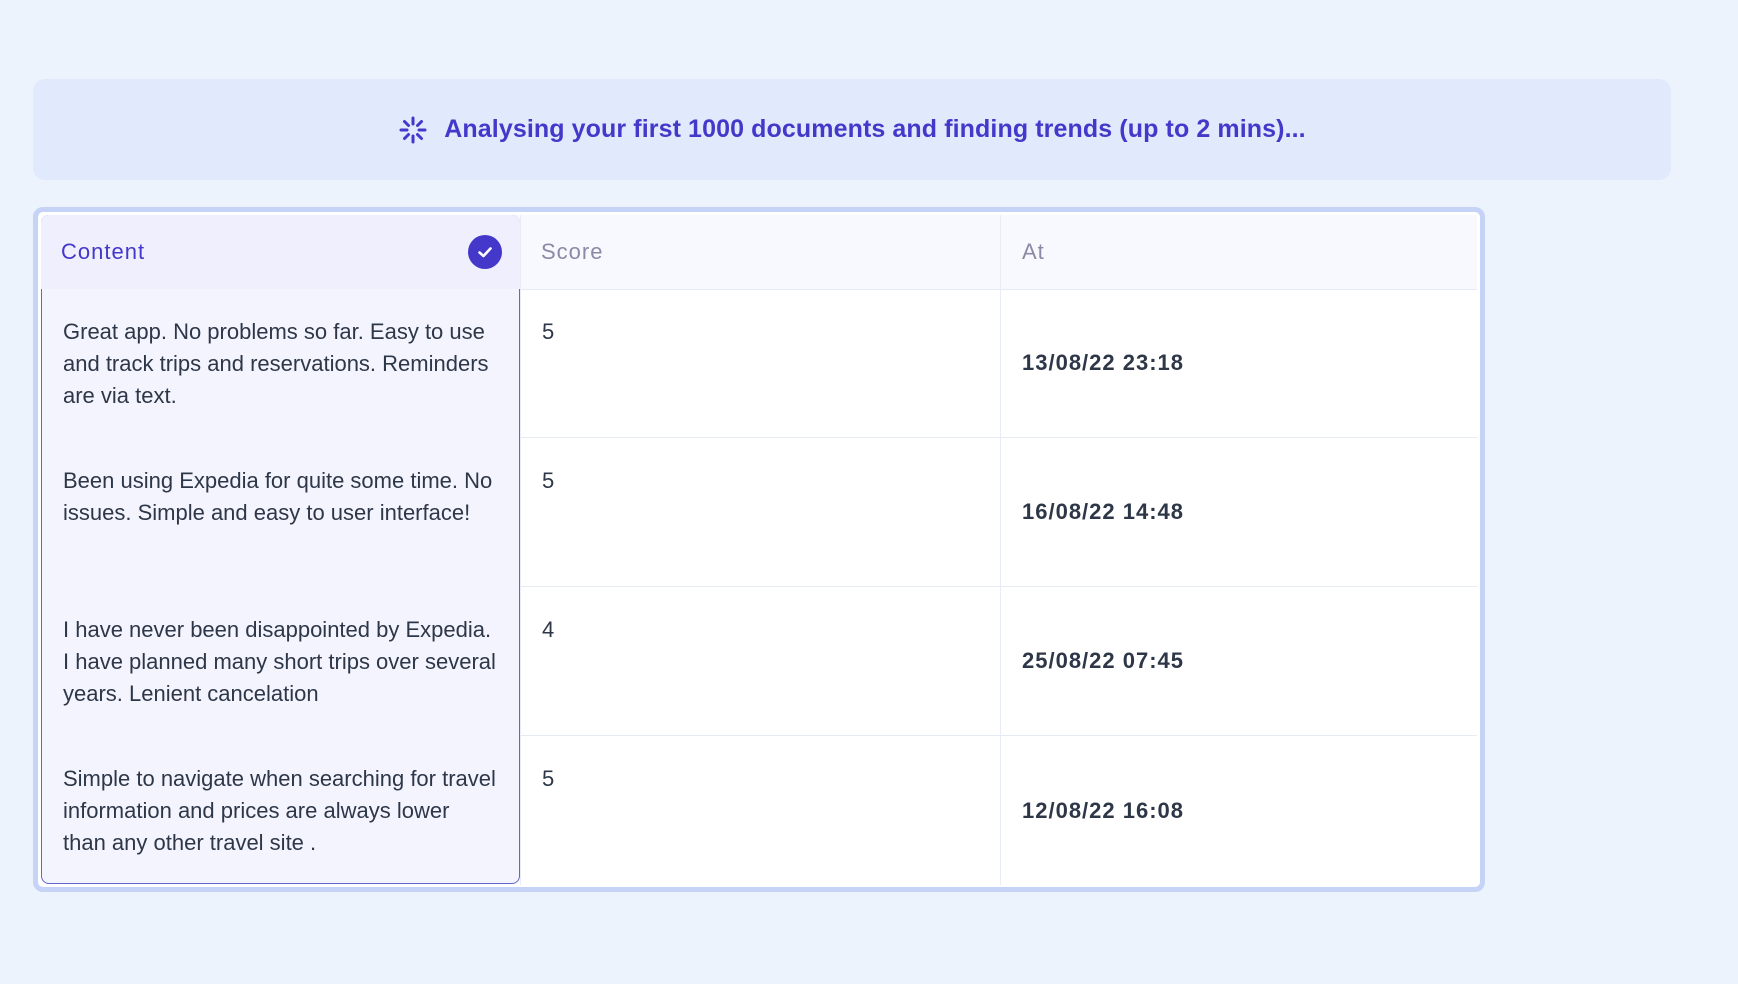  Describe the element at coordinates (1240, 512) in the screenshot. I see `cell-at: 16/08/22 14:48` at that location.